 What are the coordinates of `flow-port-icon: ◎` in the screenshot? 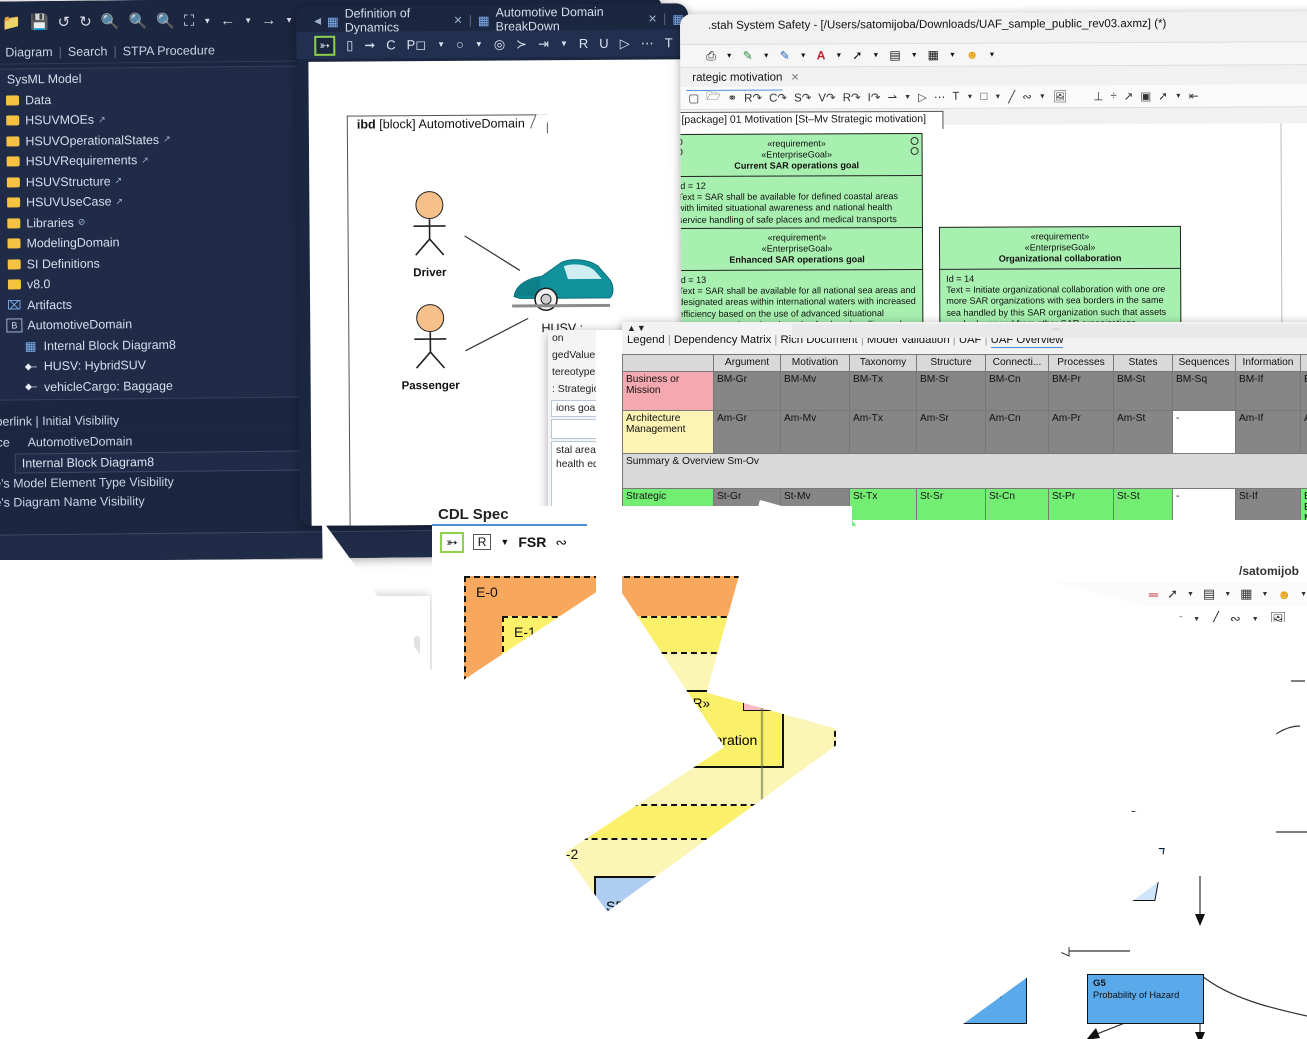 It's located at (499, 44).